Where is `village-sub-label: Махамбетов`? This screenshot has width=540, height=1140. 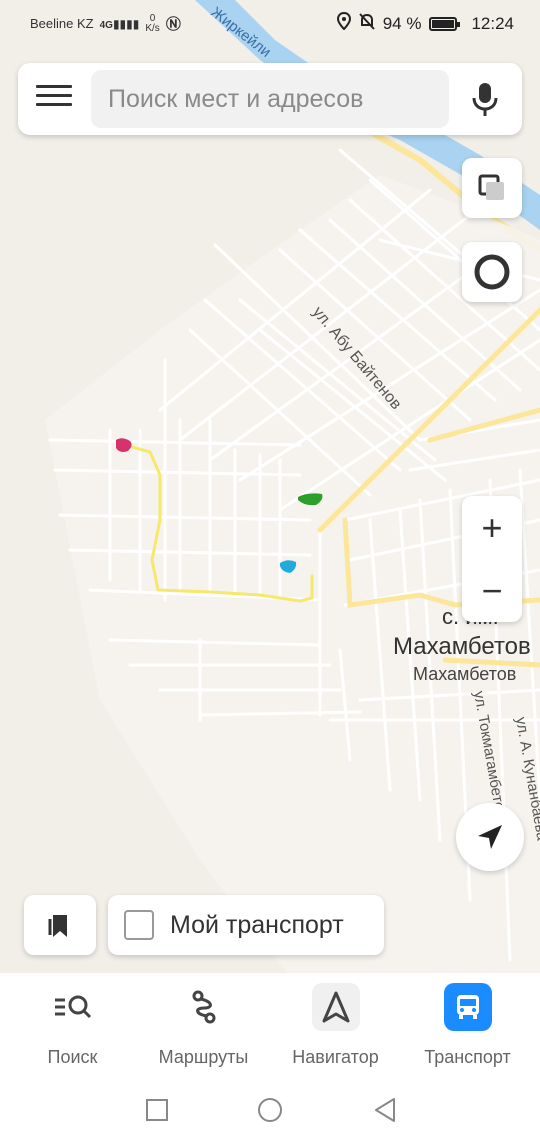 village-sub-label: Махамбетов is located at coordinates (464, 674).